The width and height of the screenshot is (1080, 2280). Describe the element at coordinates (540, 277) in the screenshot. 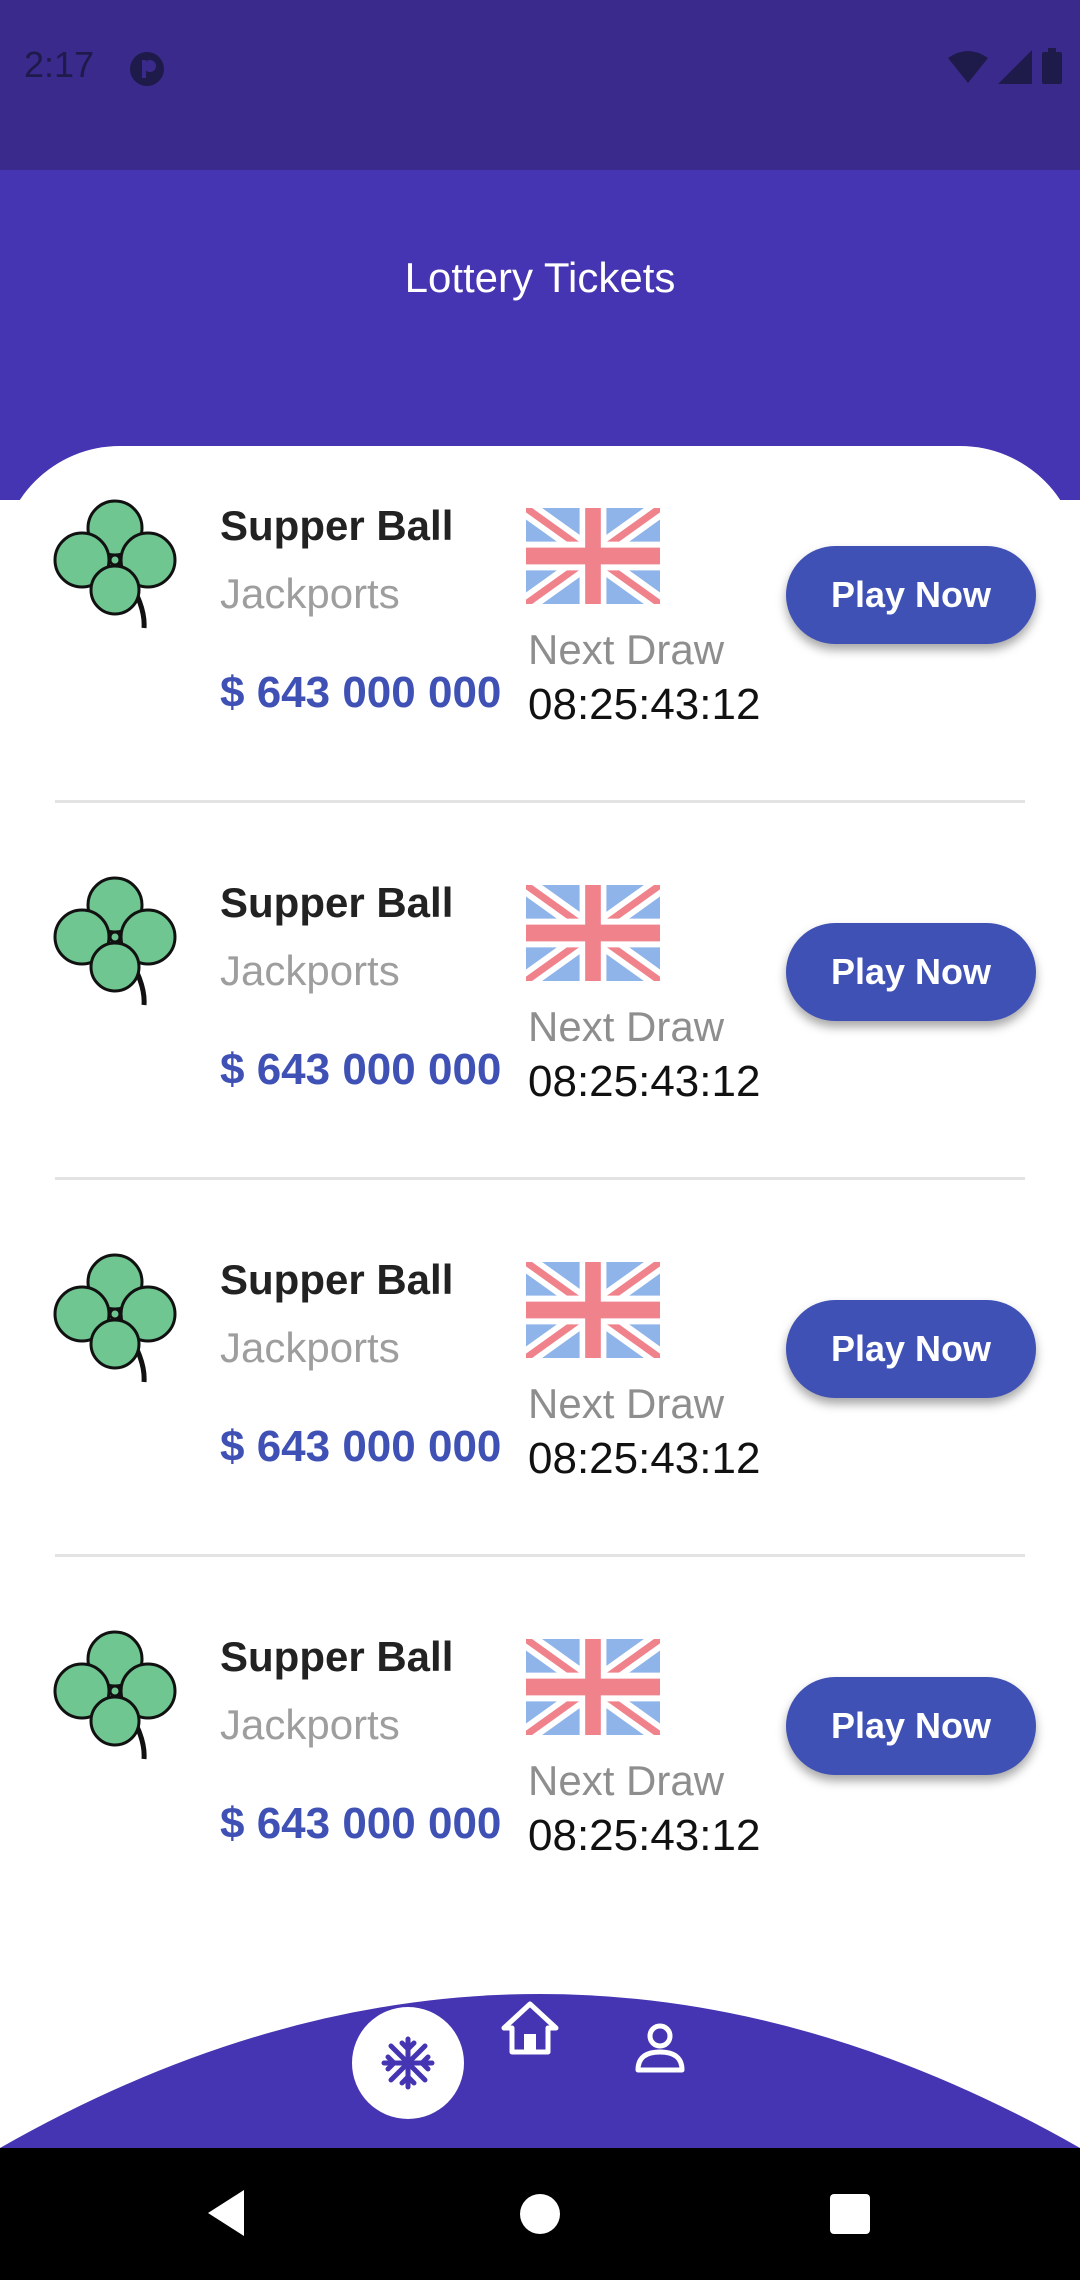

I see `page-title: Lottery Tickets` at that location.